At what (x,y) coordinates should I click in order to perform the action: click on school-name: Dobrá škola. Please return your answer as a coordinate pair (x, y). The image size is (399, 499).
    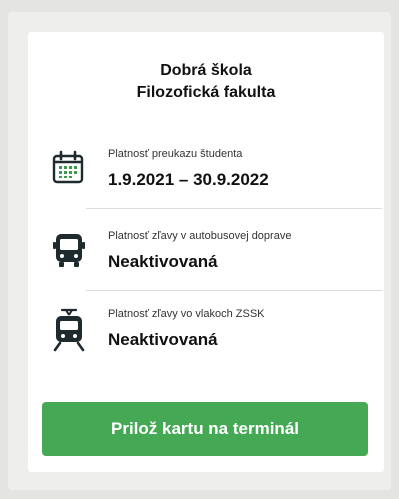
    Looking at the image, I should click on (206, 70).